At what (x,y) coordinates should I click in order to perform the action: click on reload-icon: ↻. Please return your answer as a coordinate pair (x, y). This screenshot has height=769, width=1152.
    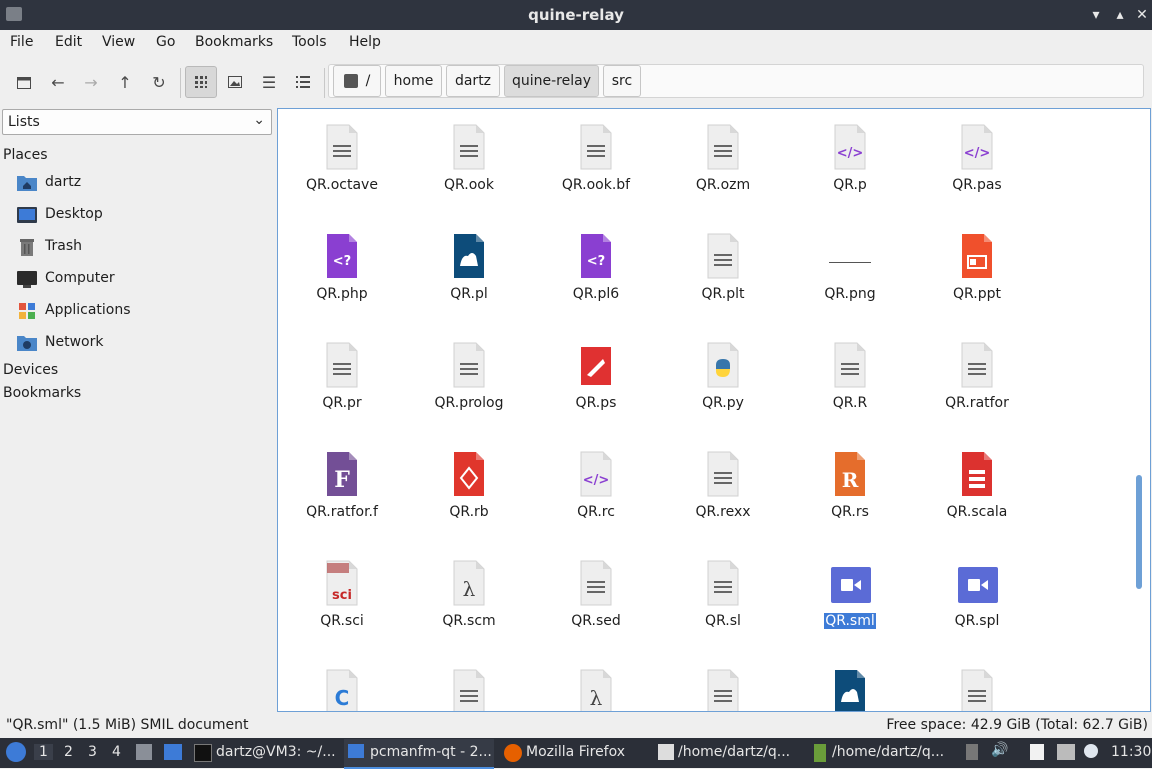
    Looking at the image, I should click on (159, 82).